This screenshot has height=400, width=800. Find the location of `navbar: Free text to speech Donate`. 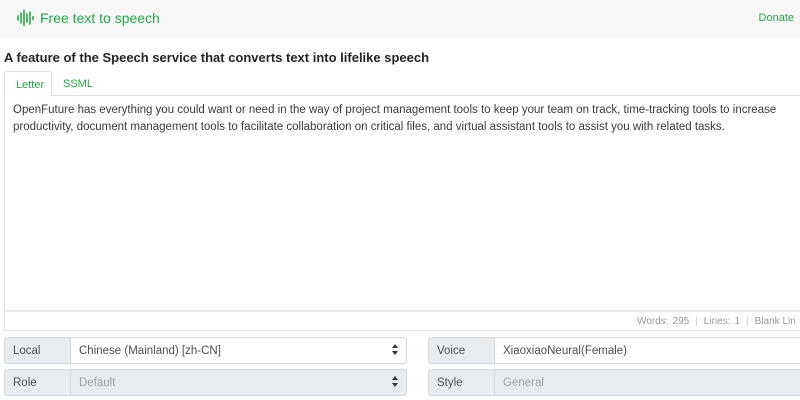

navbar: Free text to speech Donate is located at coordinates (400, 19).